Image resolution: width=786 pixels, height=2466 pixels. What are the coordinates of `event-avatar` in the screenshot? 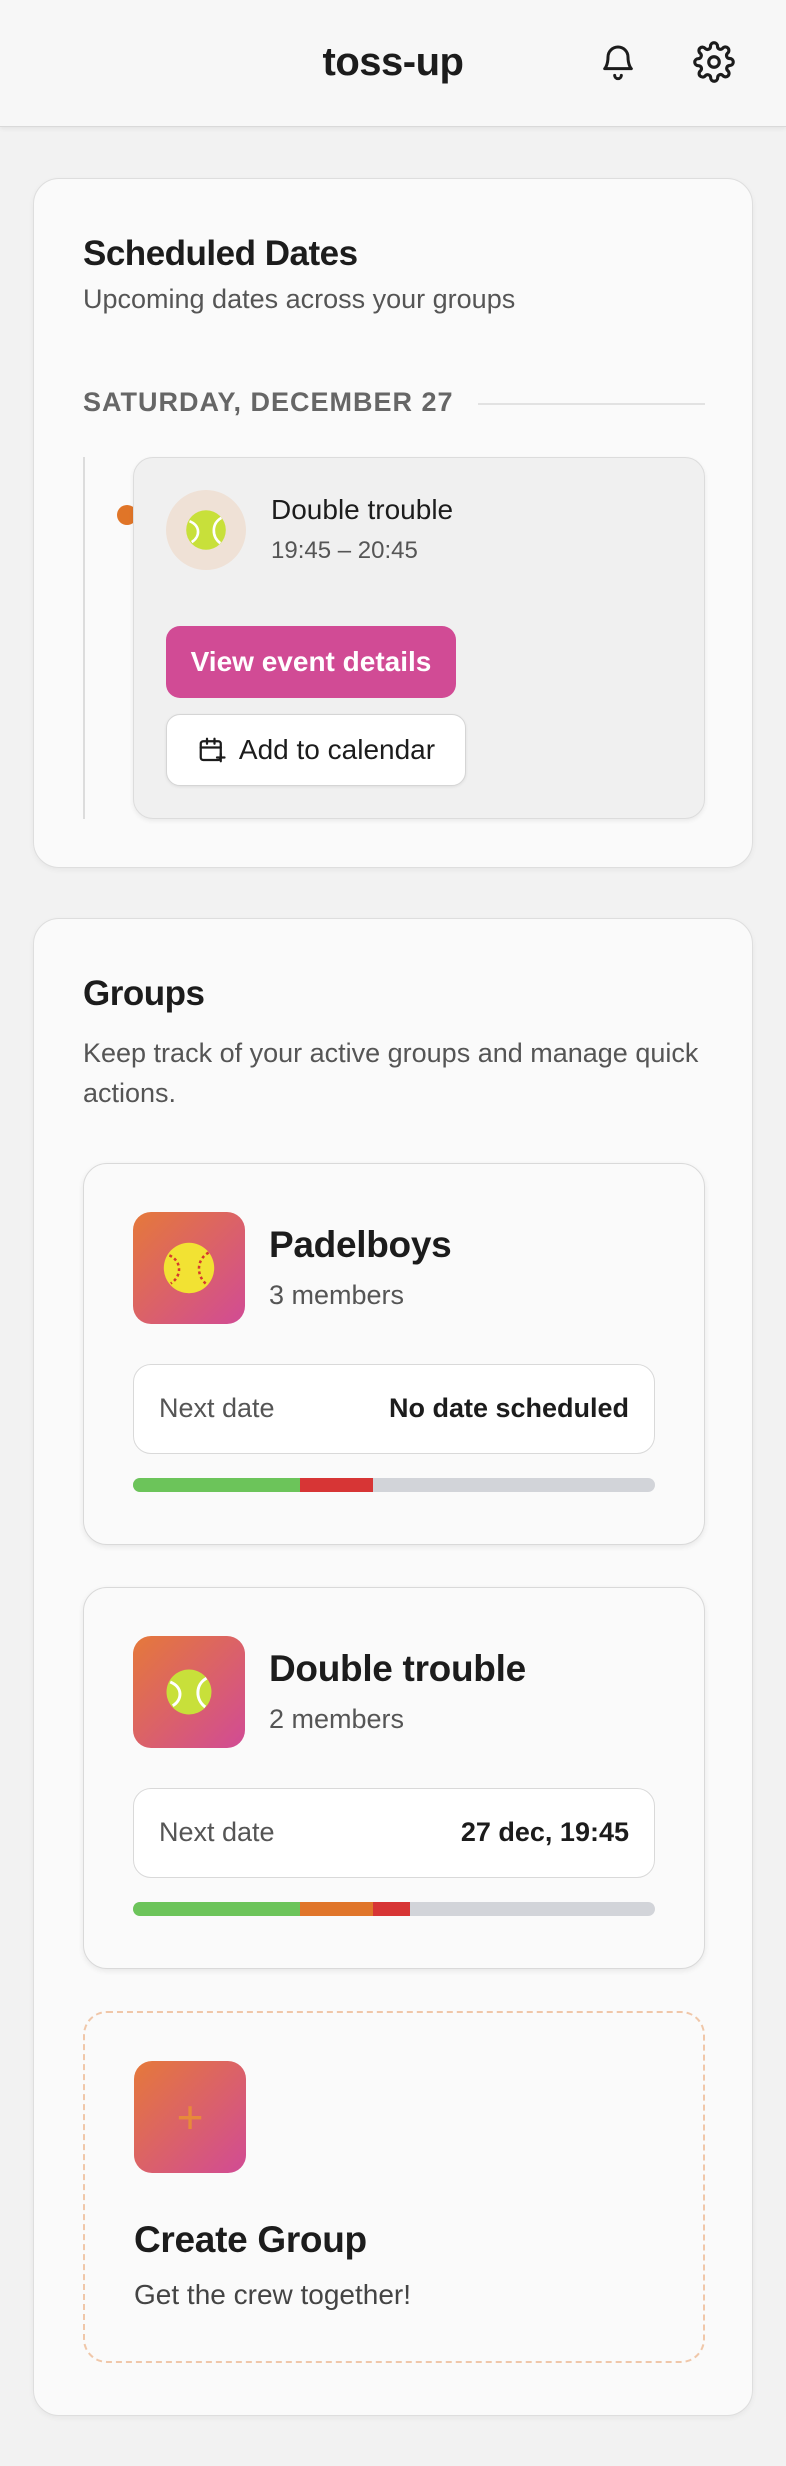 It's located at (206, 530).